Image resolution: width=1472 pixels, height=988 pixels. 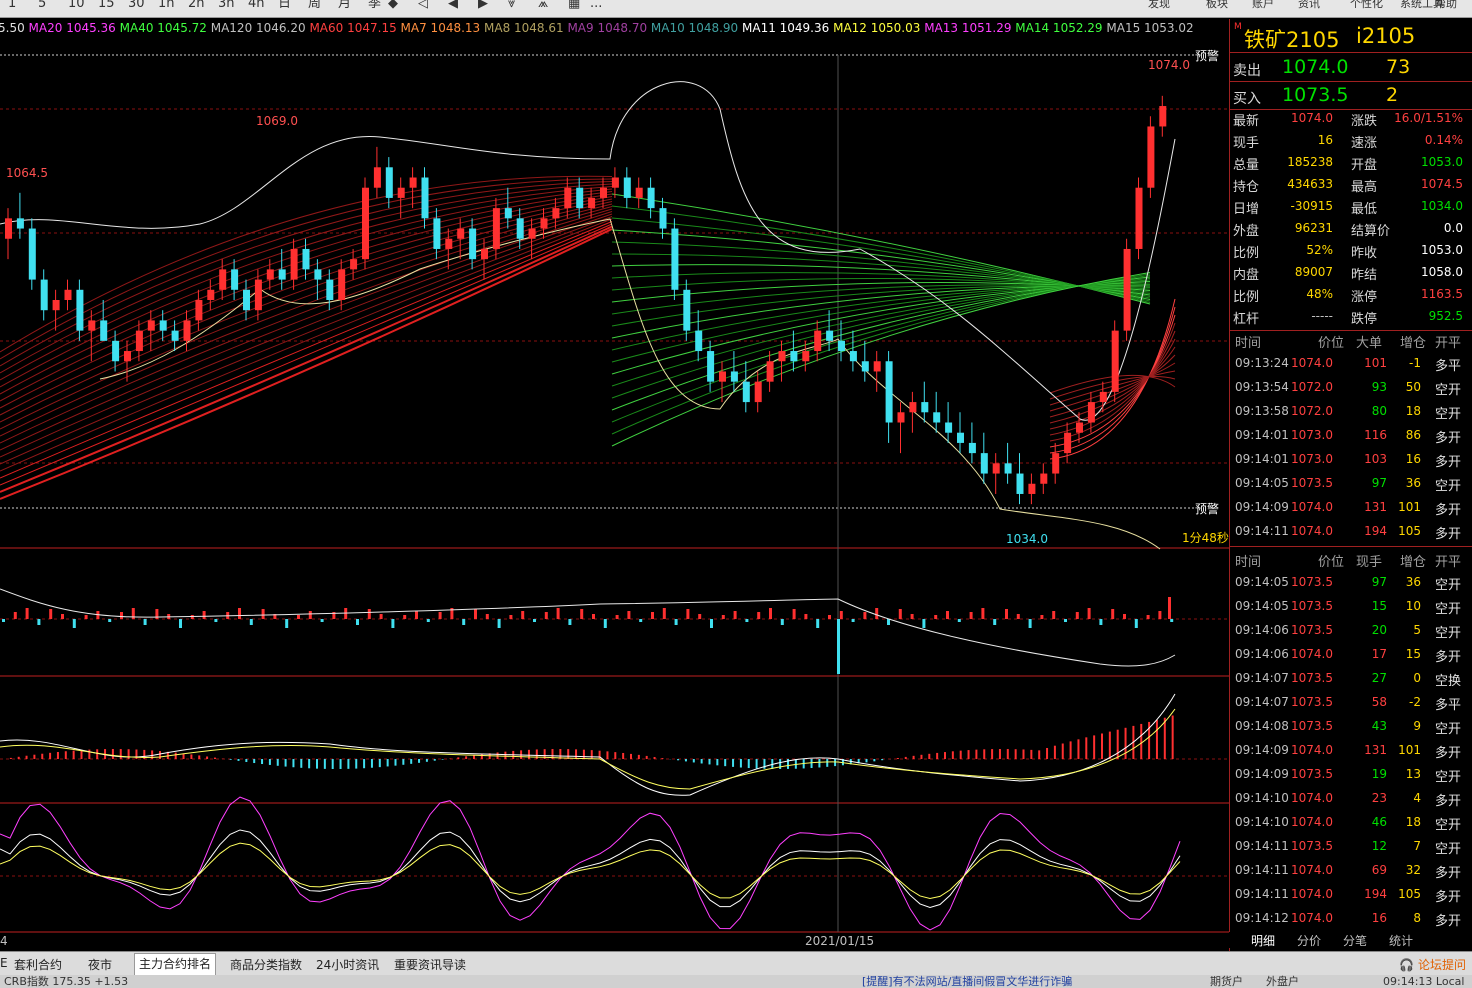 I want to click on period-button-5: 1h, so click(x=166, y=5).